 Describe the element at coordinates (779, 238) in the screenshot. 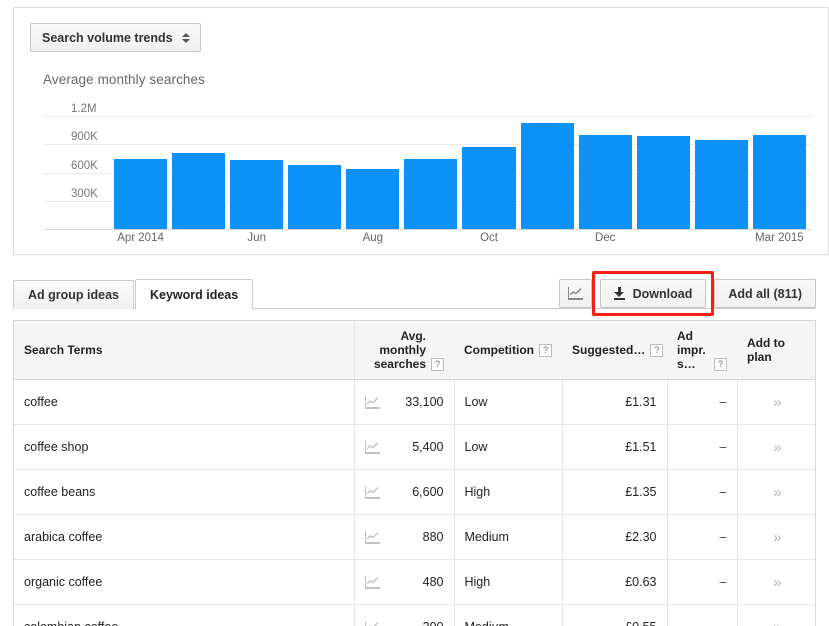

I see `chart-x-tick-label: Mar 2015` at that location.